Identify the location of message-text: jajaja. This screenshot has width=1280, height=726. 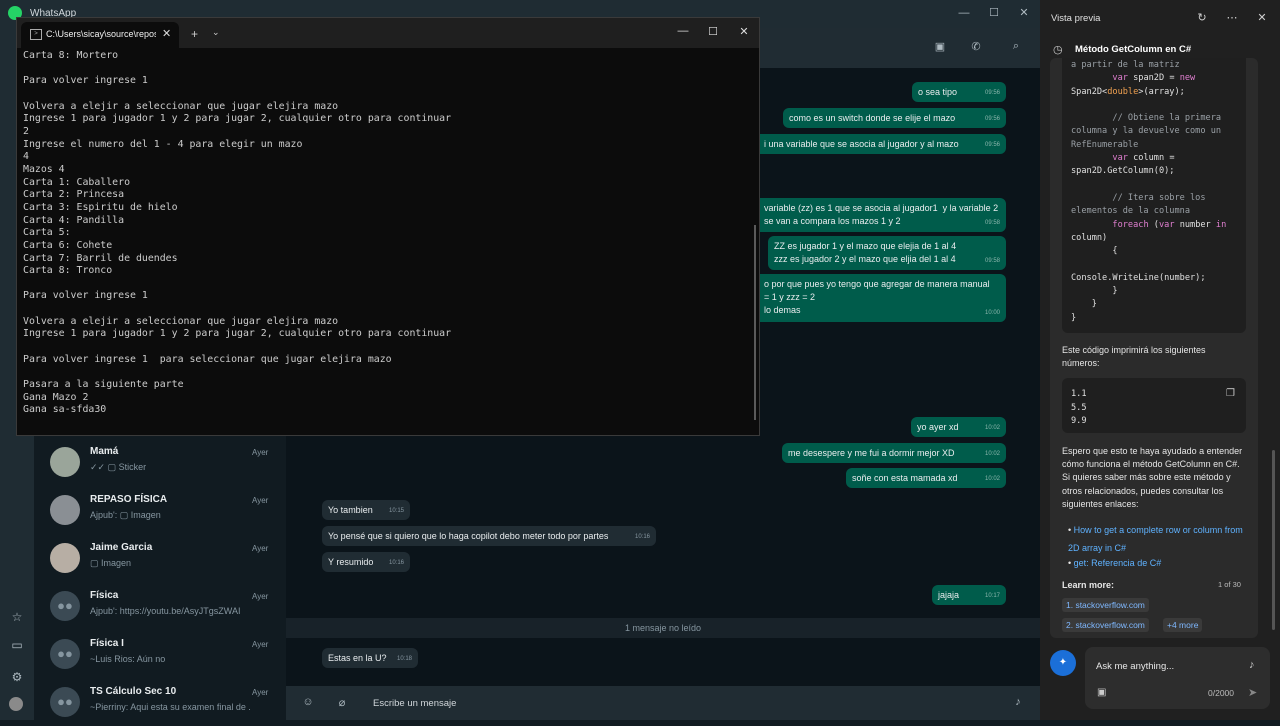
(949, 595).